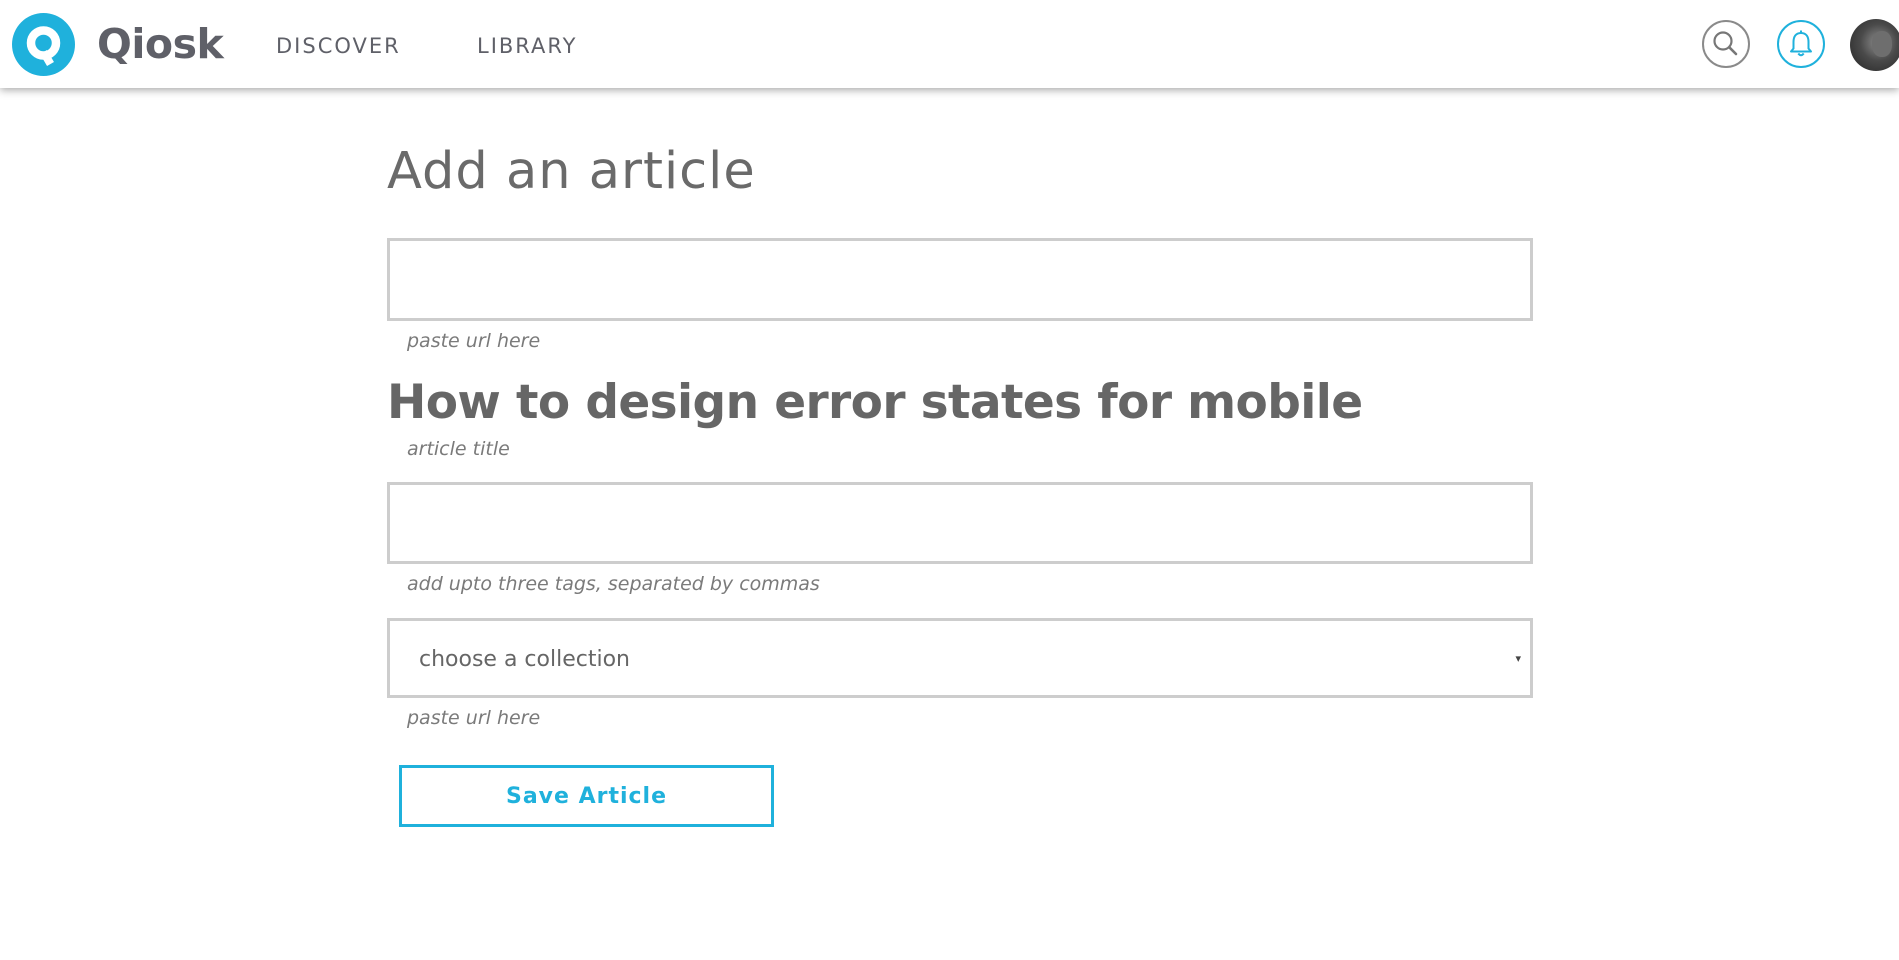 Image resolution: width=1899 pixels, height=960 pixels. Describe the element at coordinates (160, 44) in the screenshot. I see `app-name: Qiosk` at that location.